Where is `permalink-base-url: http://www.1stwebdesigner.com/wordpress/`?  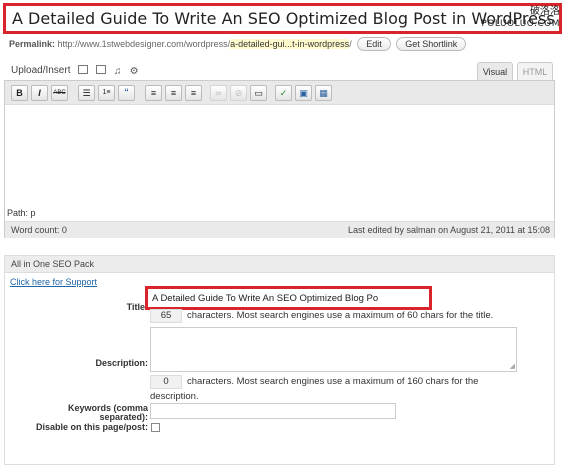 permalink-base-url: http://www.1stwebdesigner.com/wordpress/ is located at coordinates (144, 44).